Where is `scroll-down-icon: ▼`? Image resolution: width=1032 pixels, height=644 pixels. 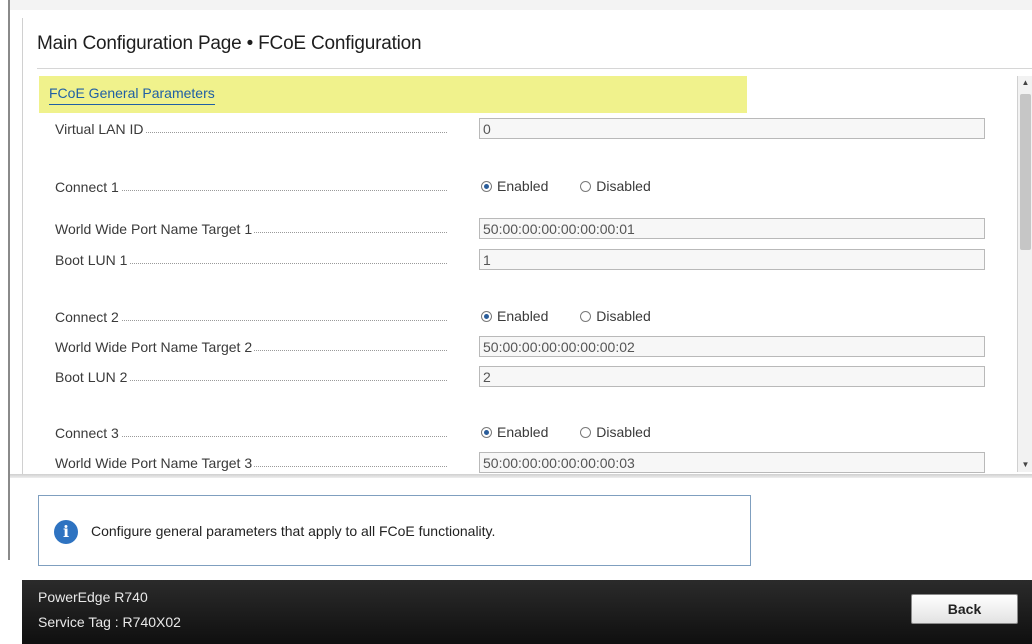
scroll-down-icon: ▼ is located at coordinates (1025, 465).